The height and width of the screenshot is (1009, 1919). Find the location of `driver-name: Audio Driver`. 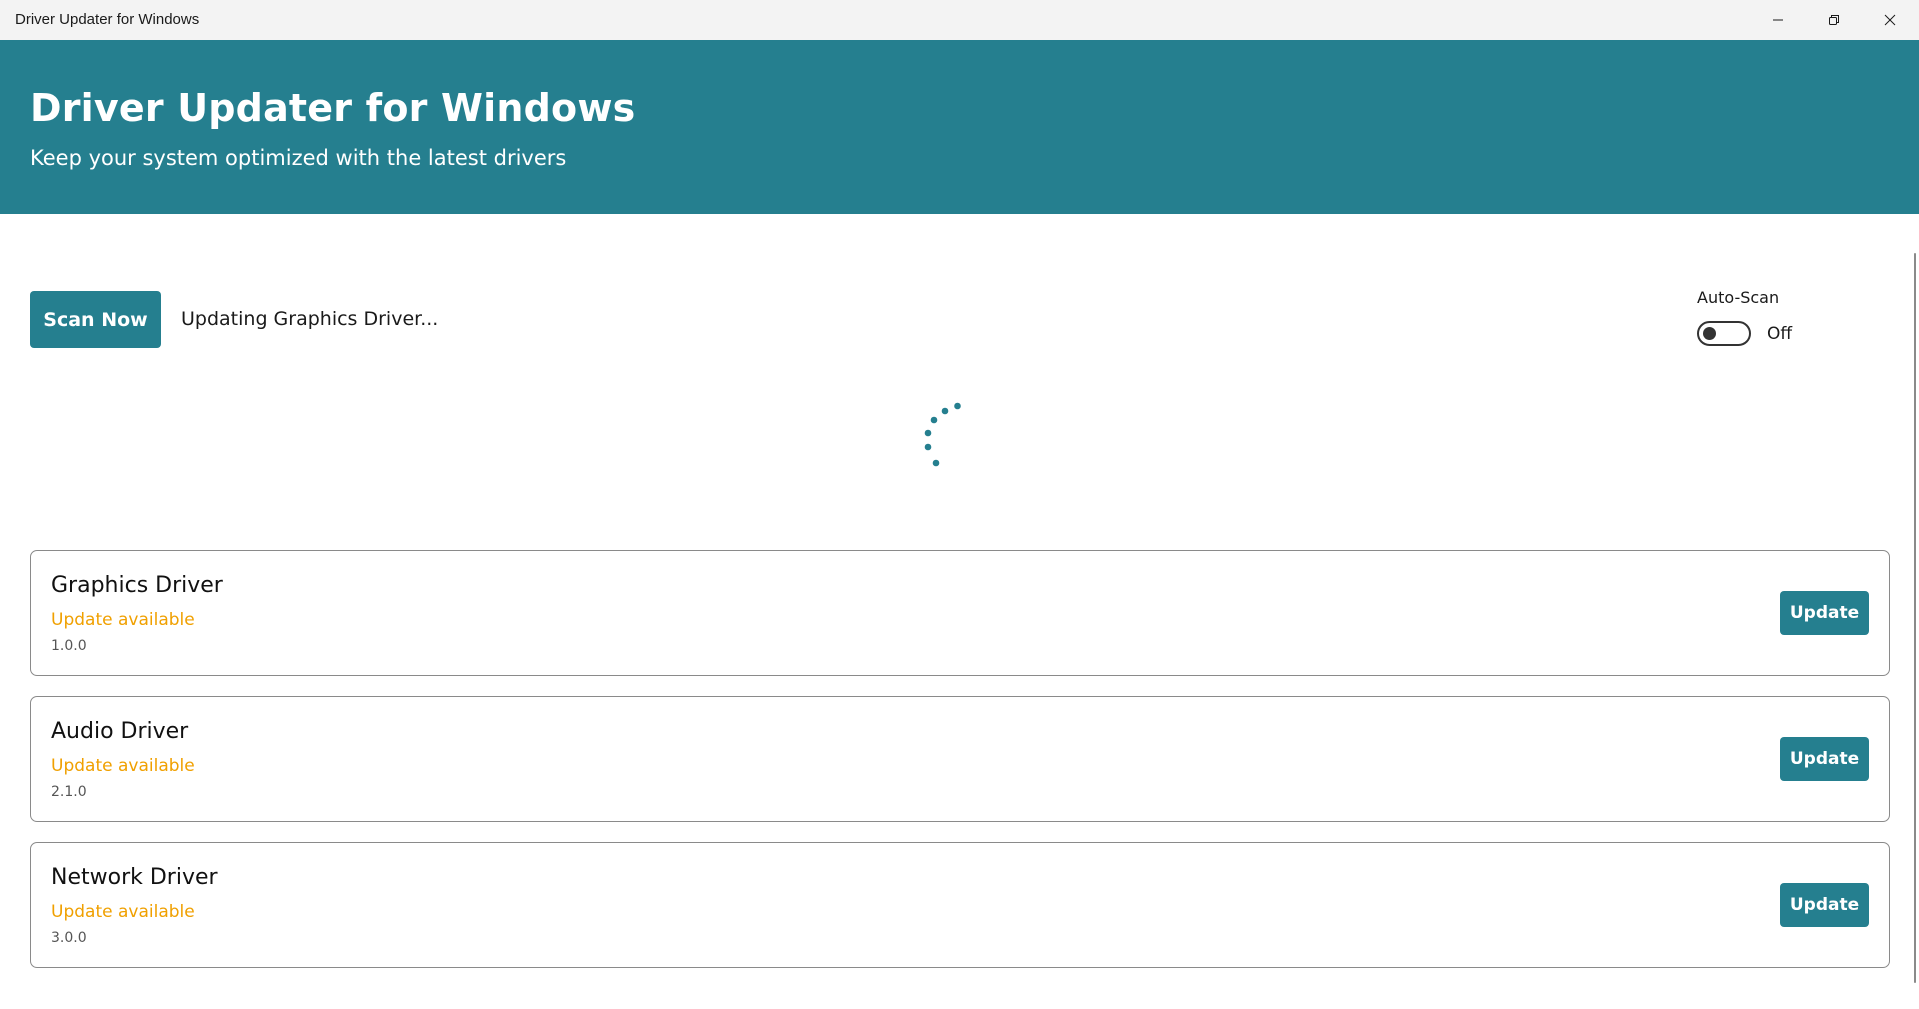

driver-name: Audio Driver is located at coordinates (120, 731).